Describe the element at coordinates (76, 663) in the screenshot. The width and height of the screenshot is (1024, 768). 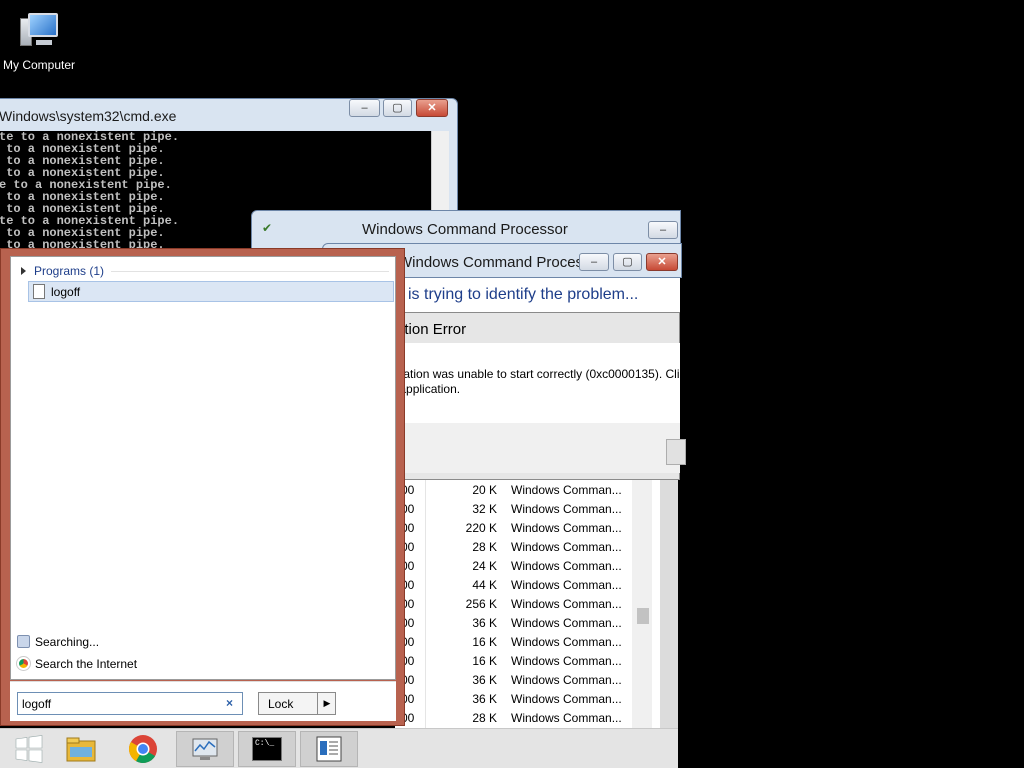
I see `search-internet-link: Search the Internet` at that location.